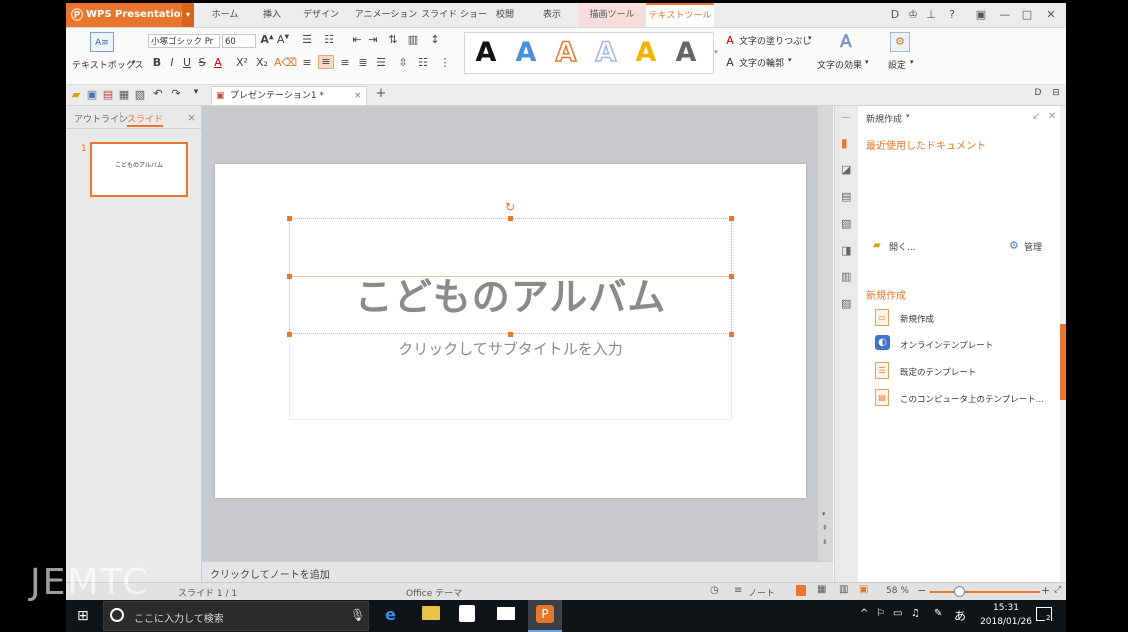 Image resolution: width=1128 pixels, height=632 pixels. I want to click on strikethrough-button: S, so click(202, 62).